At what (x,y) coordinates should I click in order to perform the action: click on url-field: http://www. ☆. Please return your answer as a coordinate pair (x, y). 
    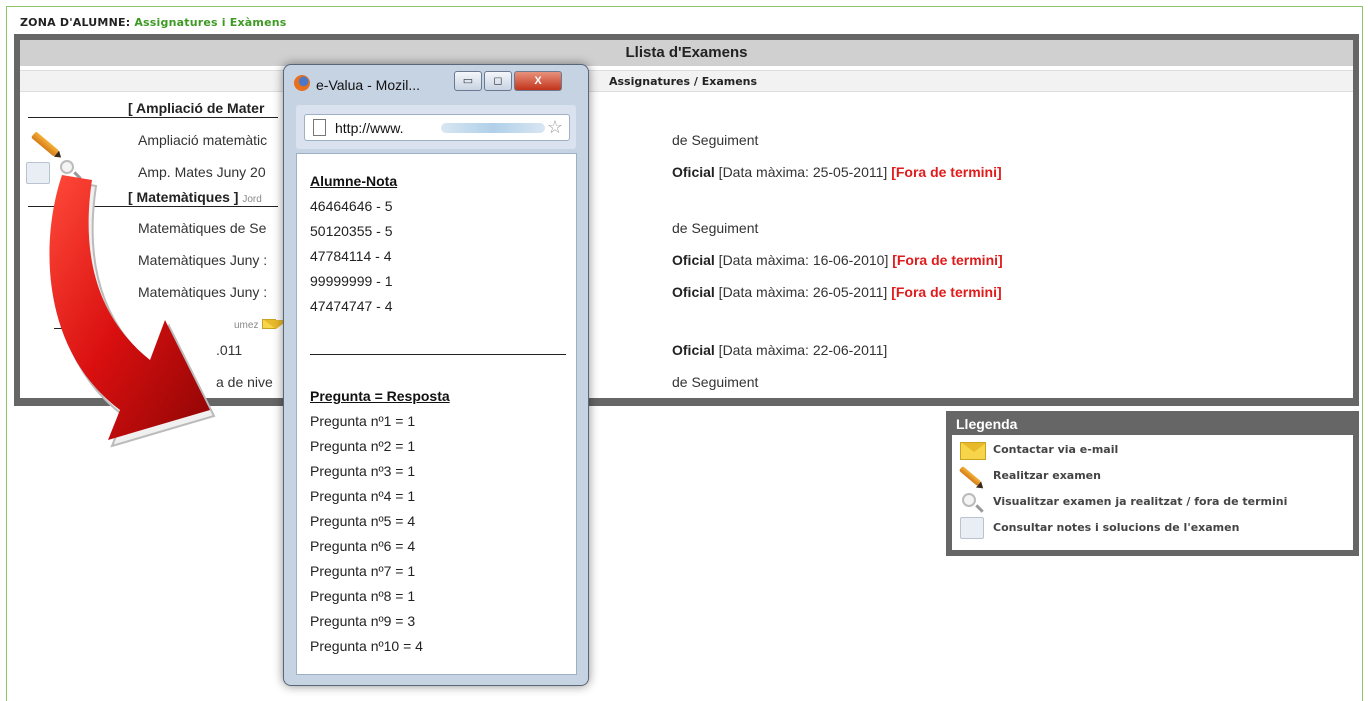
    Looking at the image, I should click on (437, 127).